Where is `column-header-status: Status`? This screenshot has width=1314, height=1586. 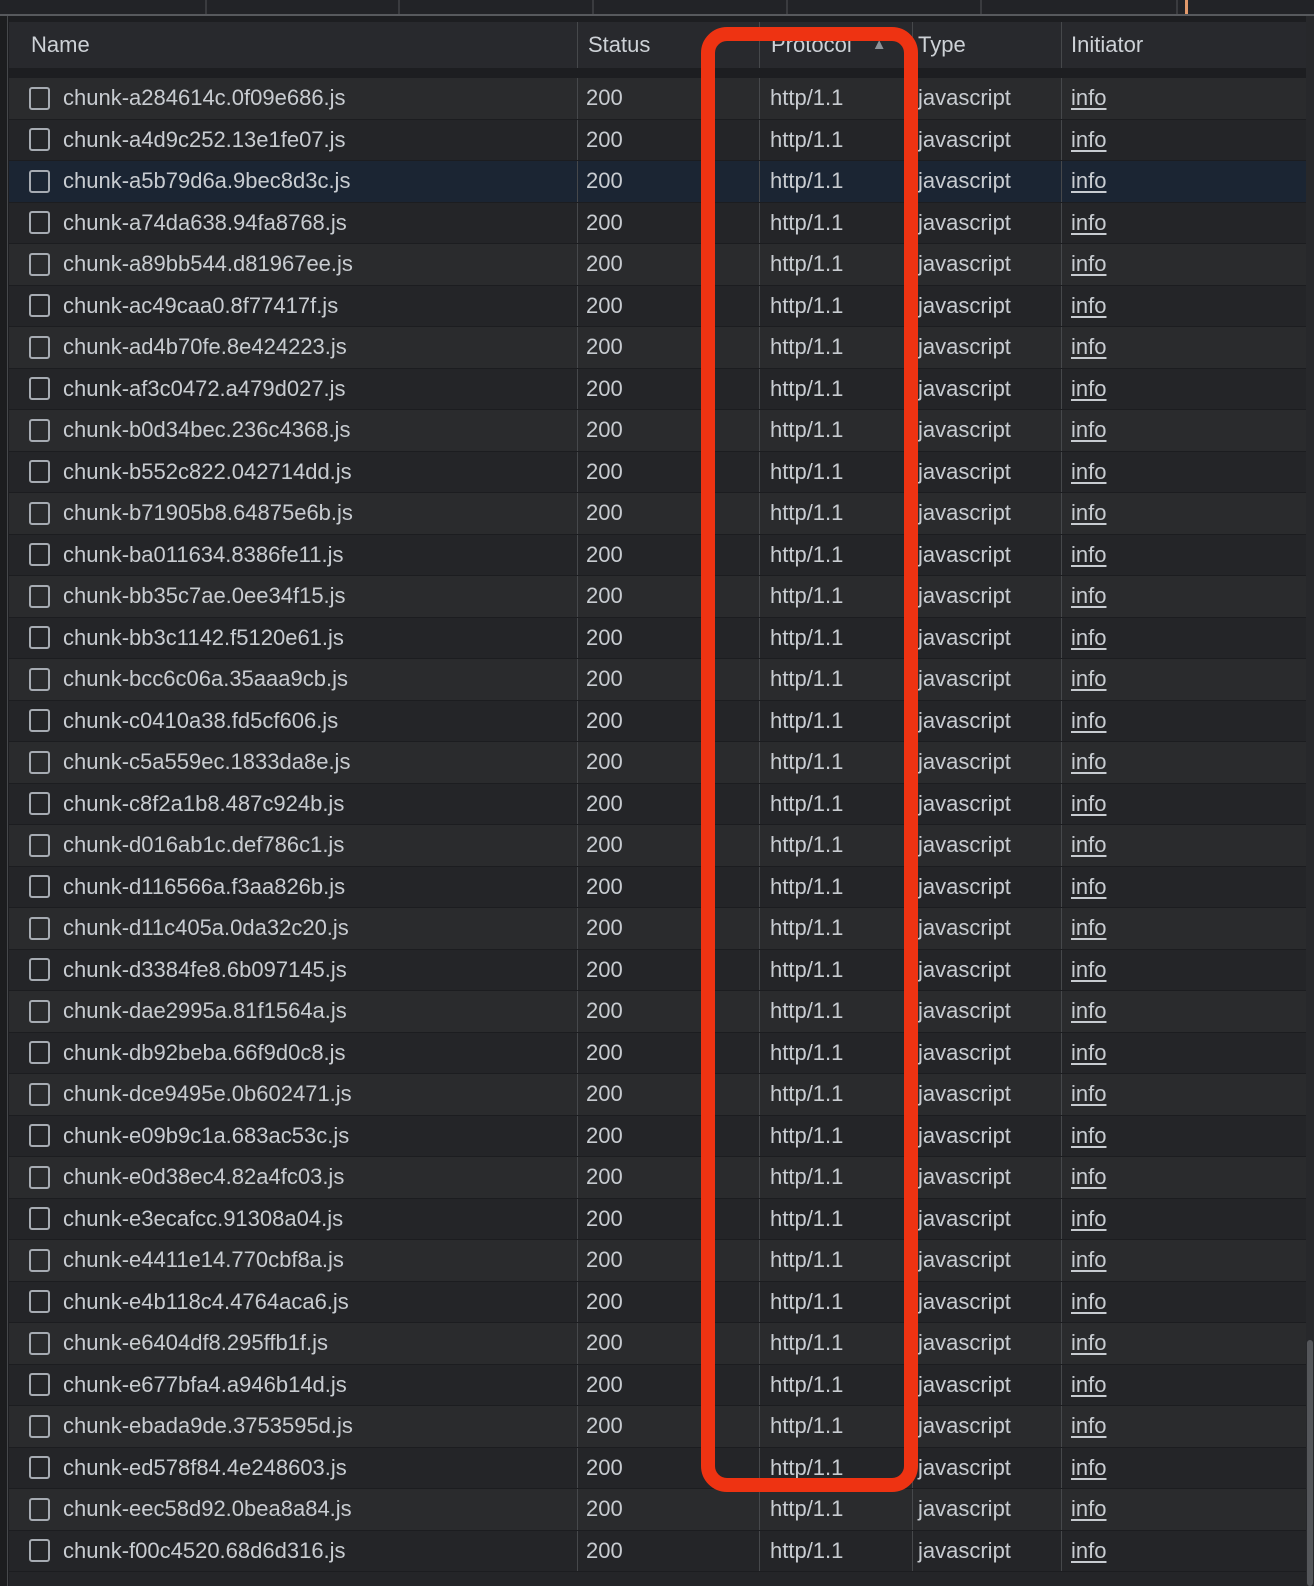 column-header-status: Status is located at coordinates (668, 45).